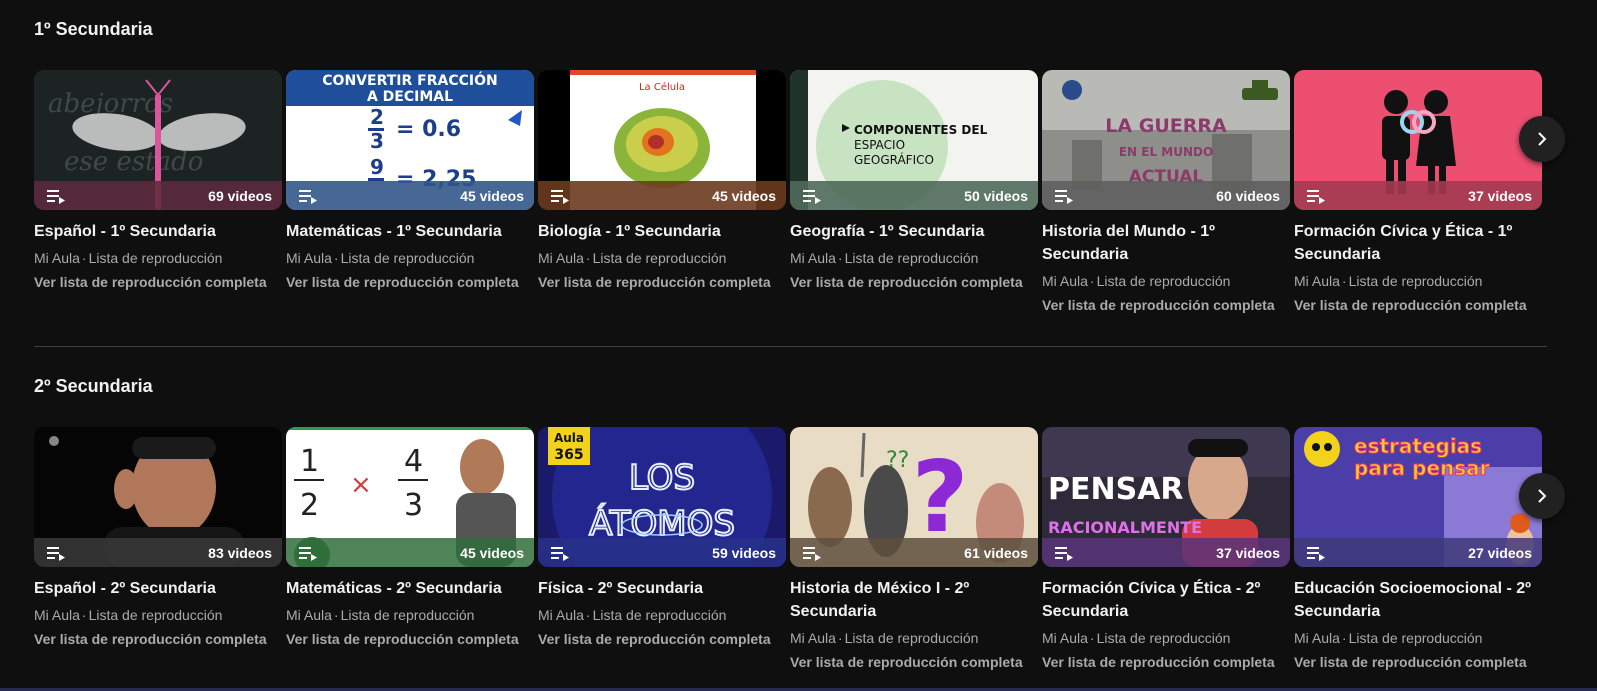  Describe the element at coordinates (133, 162) in the screenshot. I see `svg-text: ese estado` at that location.